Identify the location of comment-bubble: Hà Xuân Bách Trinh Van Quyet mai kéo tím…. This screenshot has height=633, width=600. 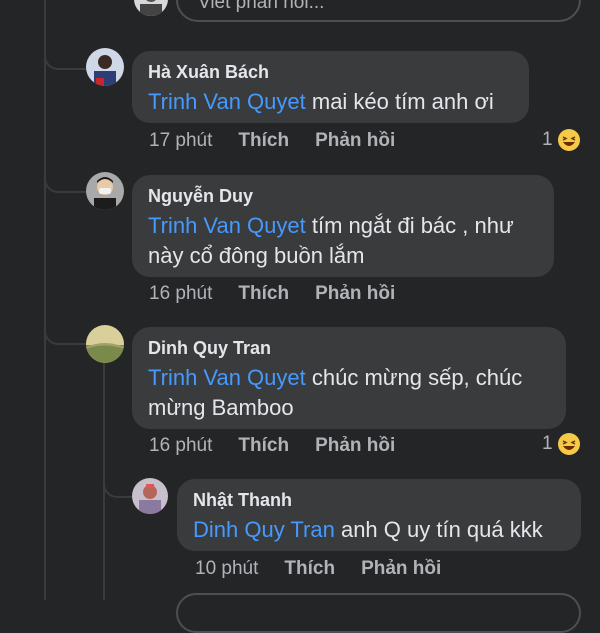
(330, 87).